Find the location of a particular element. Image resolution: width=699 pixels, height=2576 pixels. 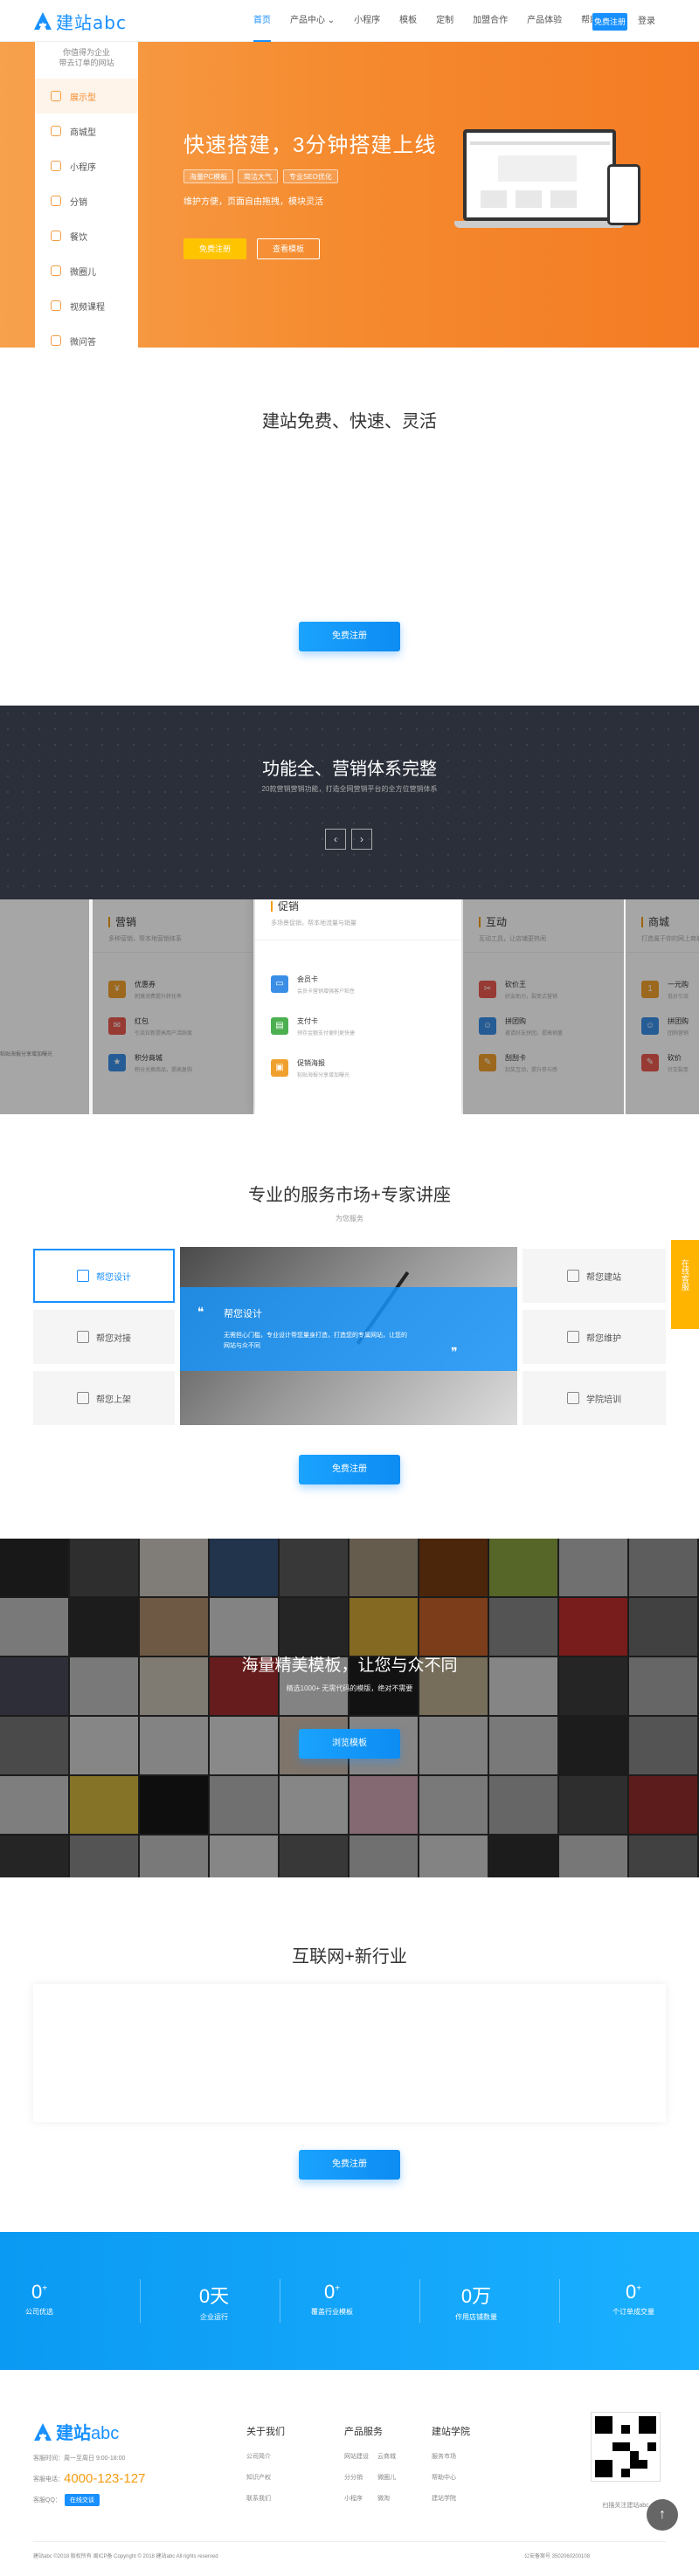

intro-title: 建站免费、快速、灵活 is located at coordinates (350, 421).